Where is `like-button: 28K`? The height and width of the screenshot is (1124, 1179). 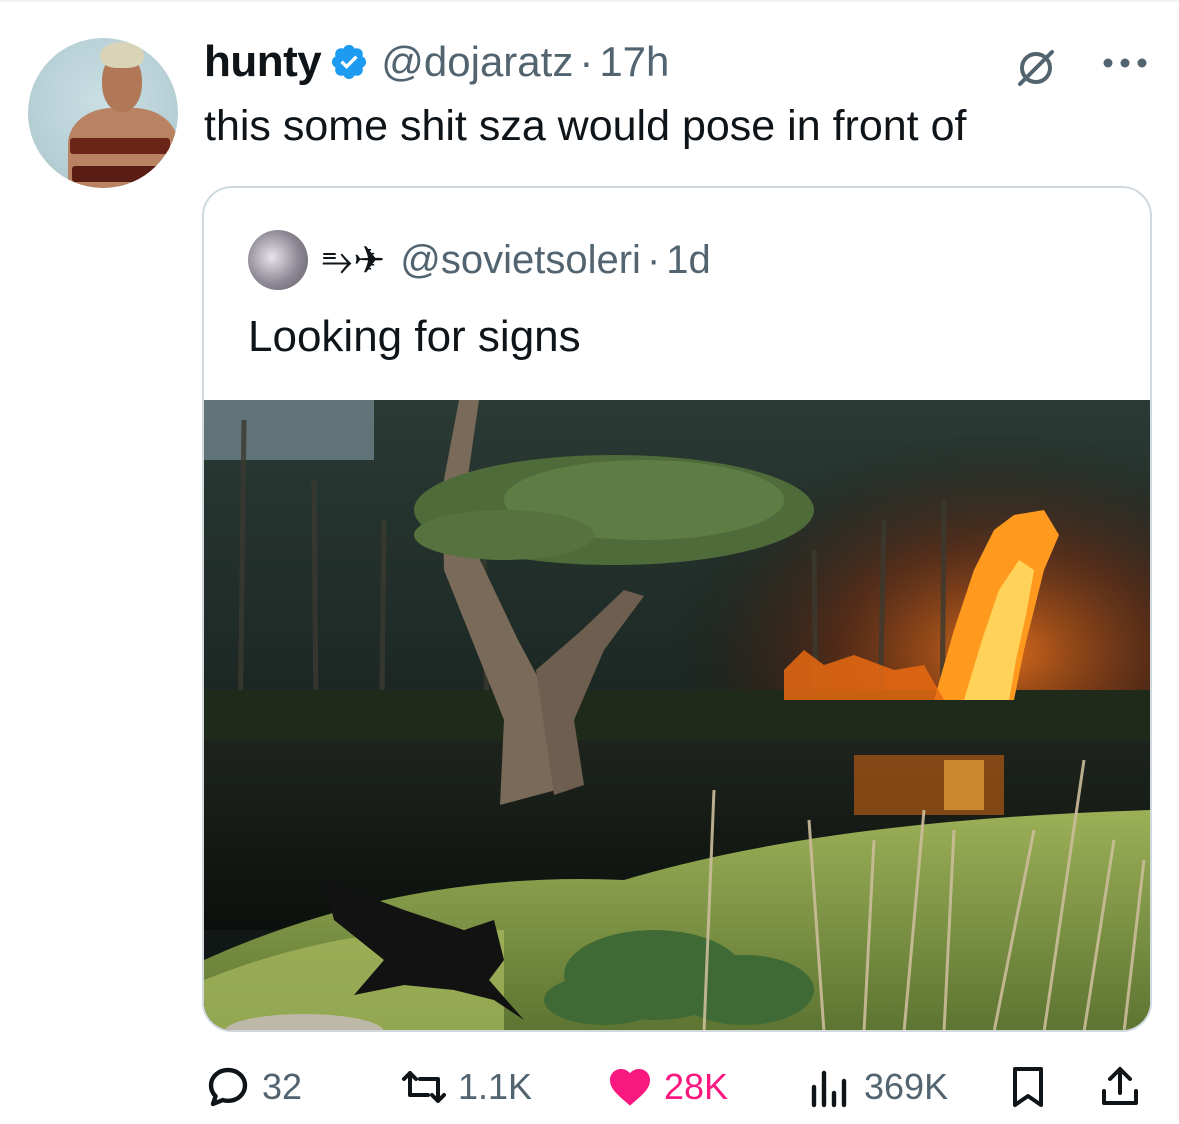 like-button: 28K is located at coordinates (667, 1087).